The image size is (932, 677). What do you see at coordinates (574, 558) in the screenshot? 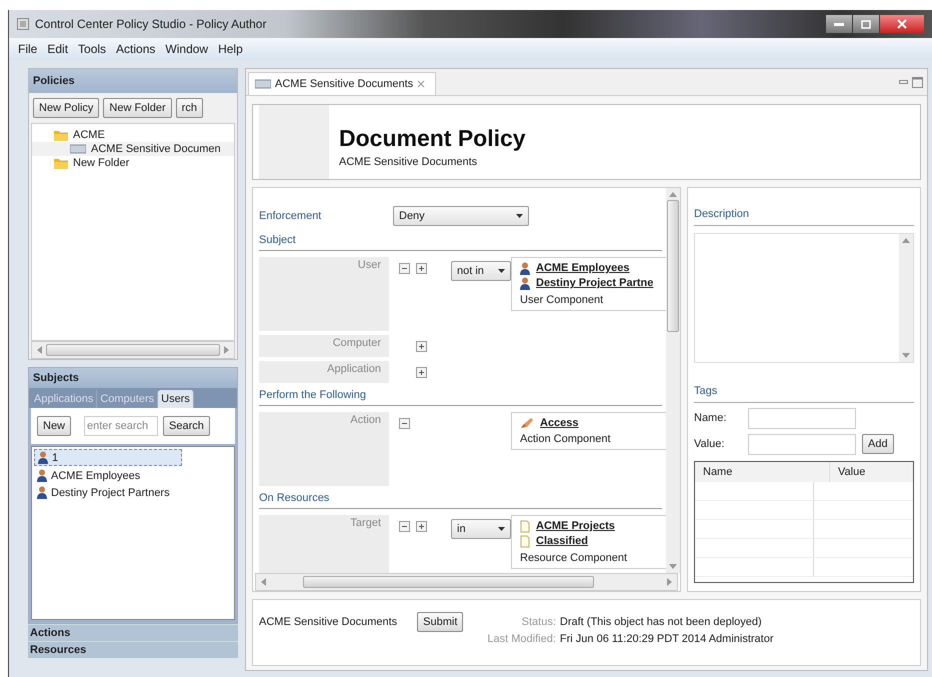
I see `component-caption: Resource Component` at bounding box center [574, 558].